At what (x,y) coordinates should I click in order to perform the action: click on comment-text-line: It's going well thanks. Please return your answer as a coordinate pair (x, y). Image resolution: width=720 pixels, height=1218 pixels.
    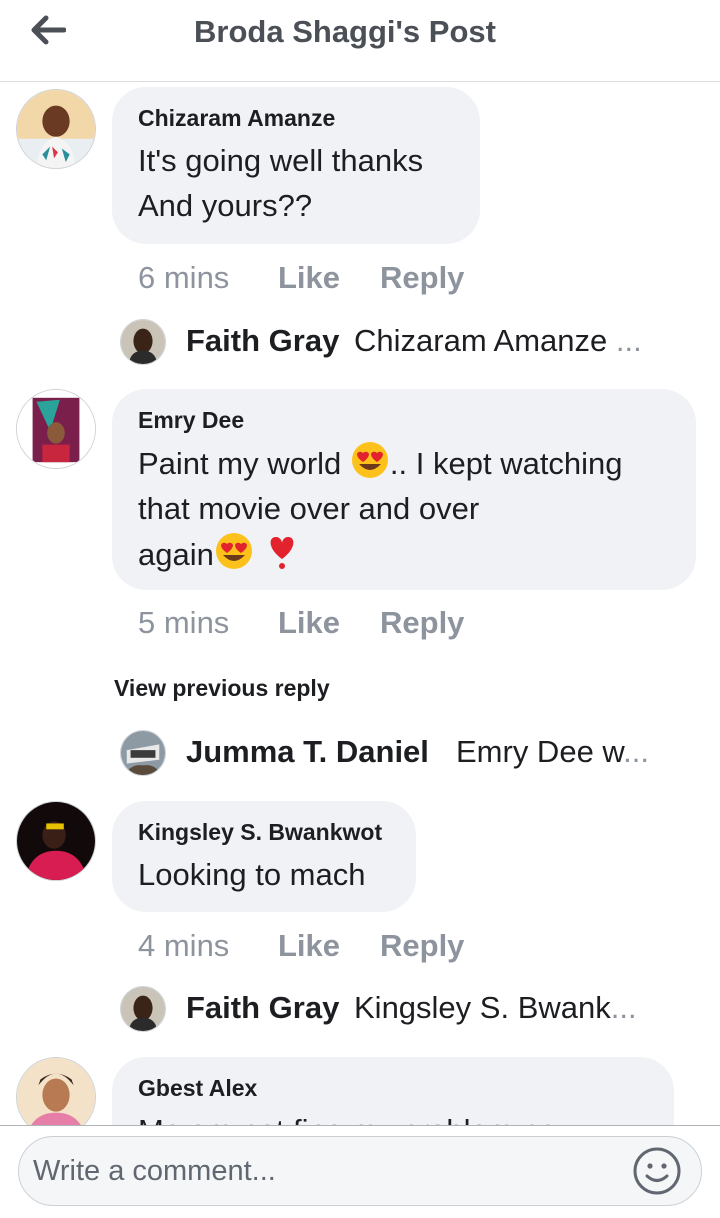
    Looking at the image, I should click on (281, 160).